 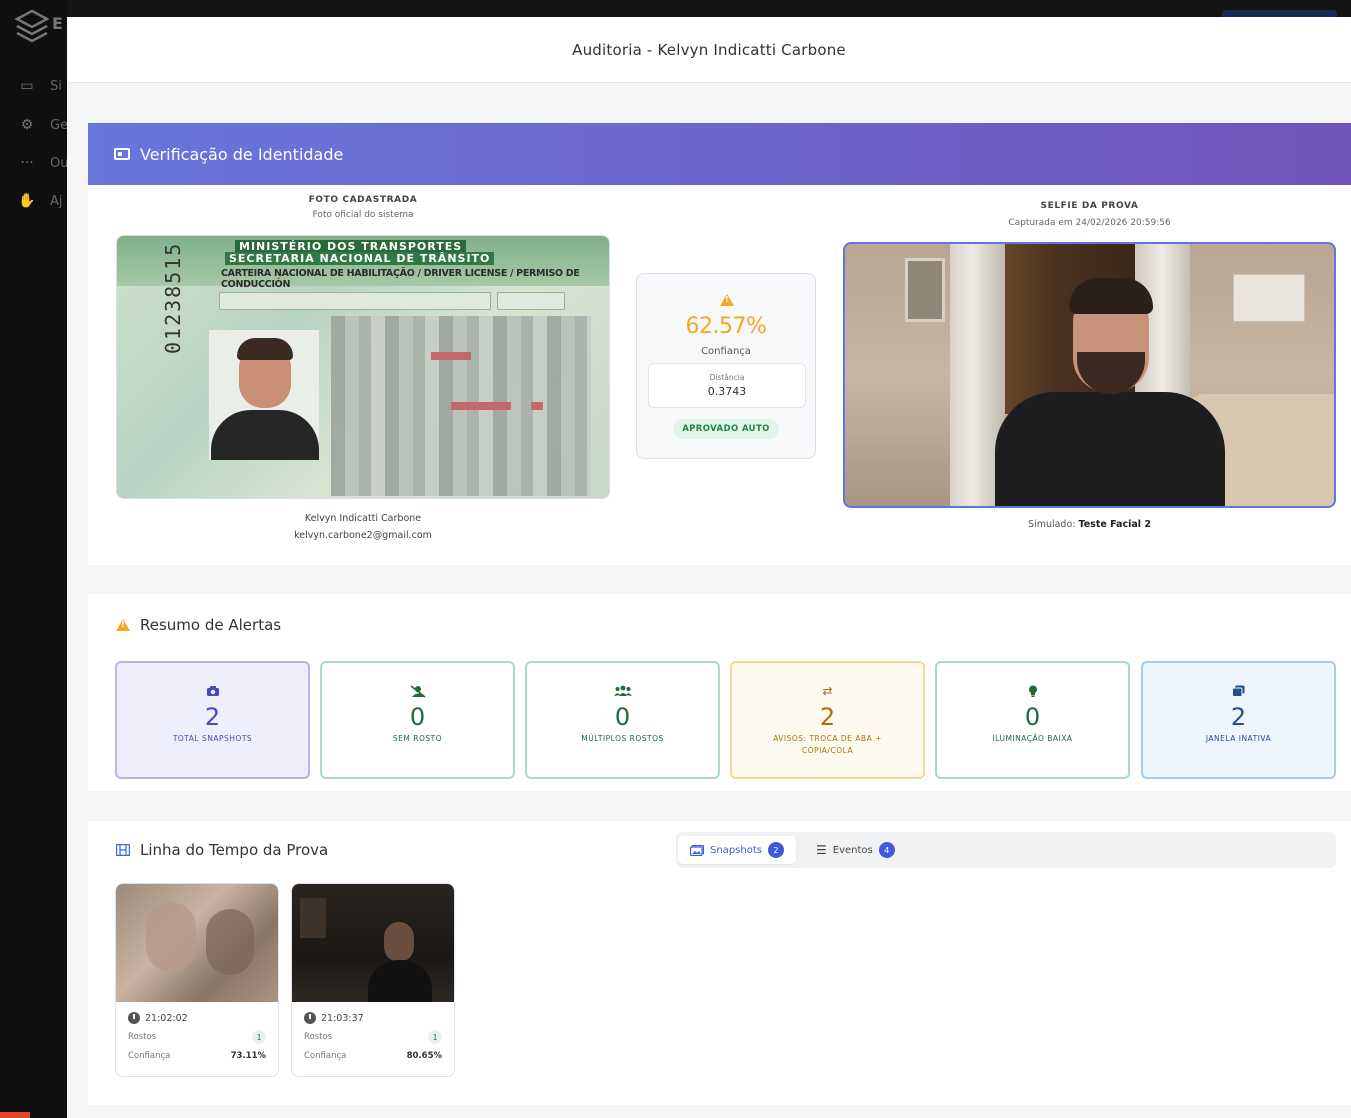 What do you see at coordinates (727, 377) in the screenshot?
I see `distance-label: Distância` at bounding box center [727, 377].